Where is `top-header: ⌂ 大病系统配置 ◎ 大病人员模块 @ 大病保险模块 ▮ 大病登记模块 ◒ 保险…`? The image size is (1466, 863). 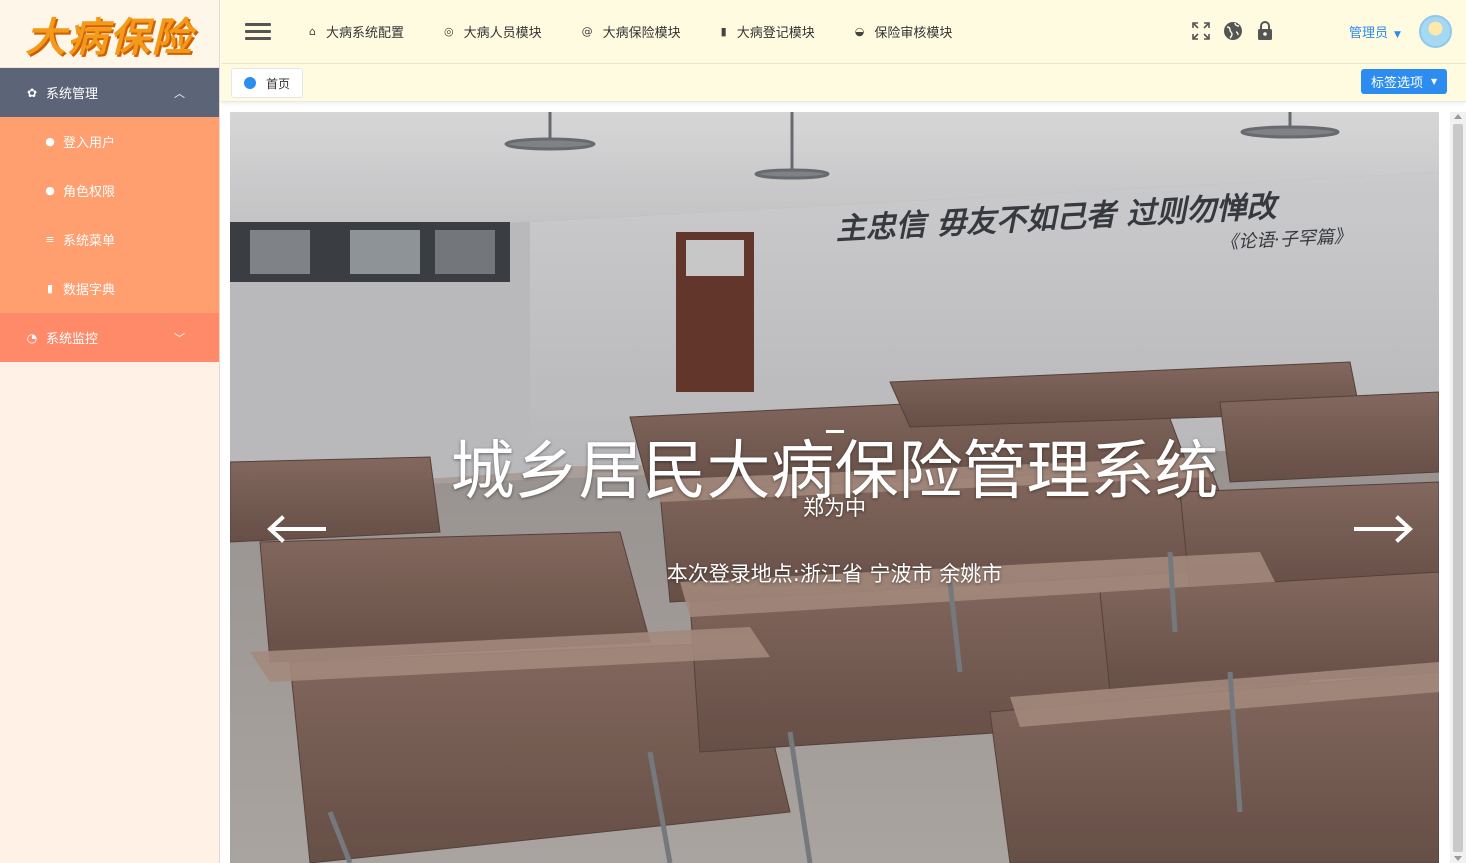
top-header: ⌂ 大病系统配置 ◎ 大病人员模块 @ 大病保险模块 ▮ 大病登记模块 ◒ 保险… is located at coordinates (843, 32).